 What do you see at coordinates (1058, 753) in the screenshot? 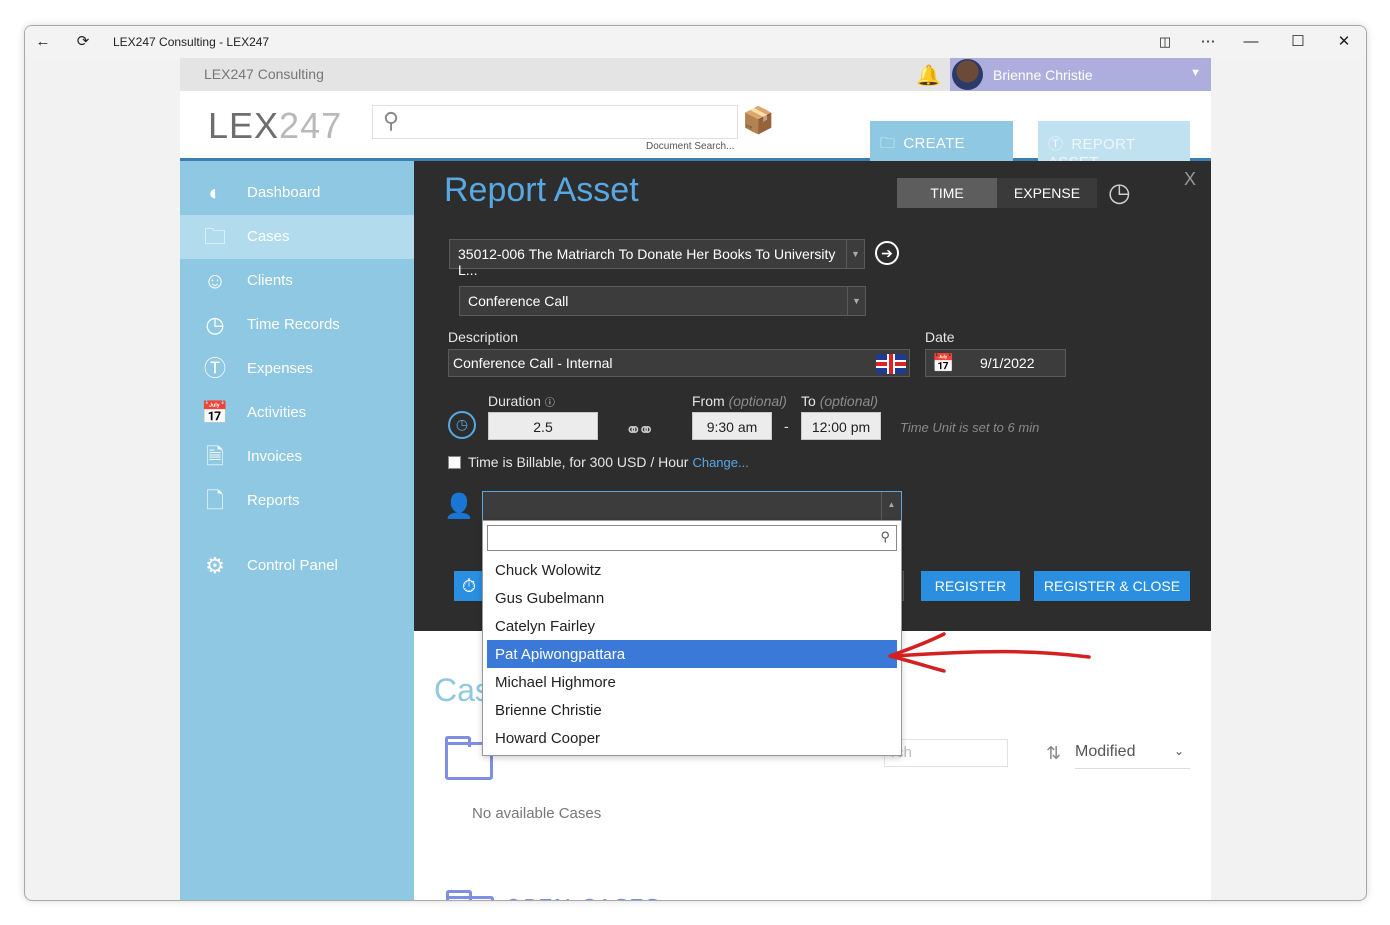
I see `sort-icon: ⇅` at bounding box center [1058, 753].